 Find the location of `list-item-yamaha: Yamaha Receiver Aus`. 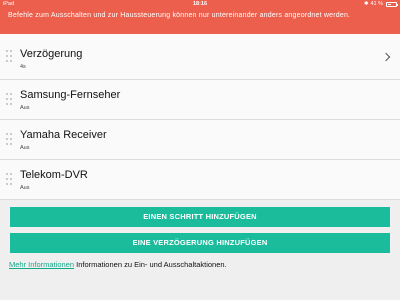

list-item-yamaha: Yamaha Receiver Aus is located at coordinates (200, 140).